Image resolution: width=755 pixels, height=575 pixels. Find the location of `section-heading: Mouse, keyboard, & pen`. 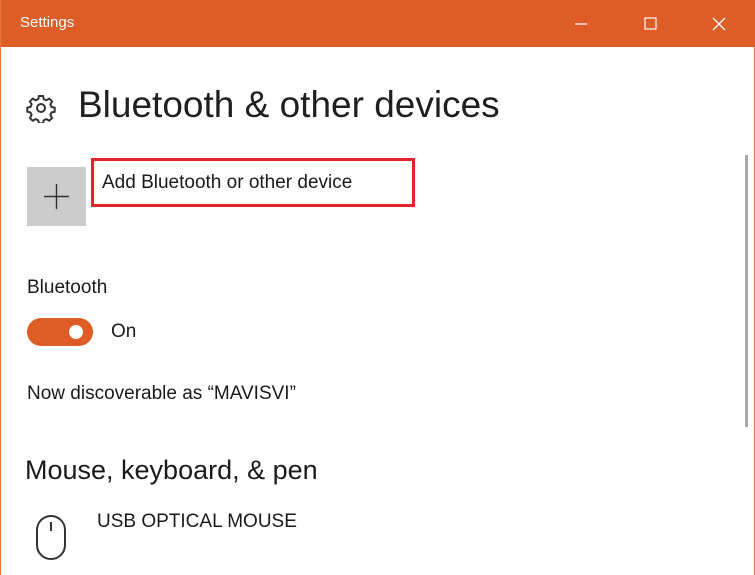

section-heading: Mouse, keyboard, & pen is located at coordinates (171, 470).